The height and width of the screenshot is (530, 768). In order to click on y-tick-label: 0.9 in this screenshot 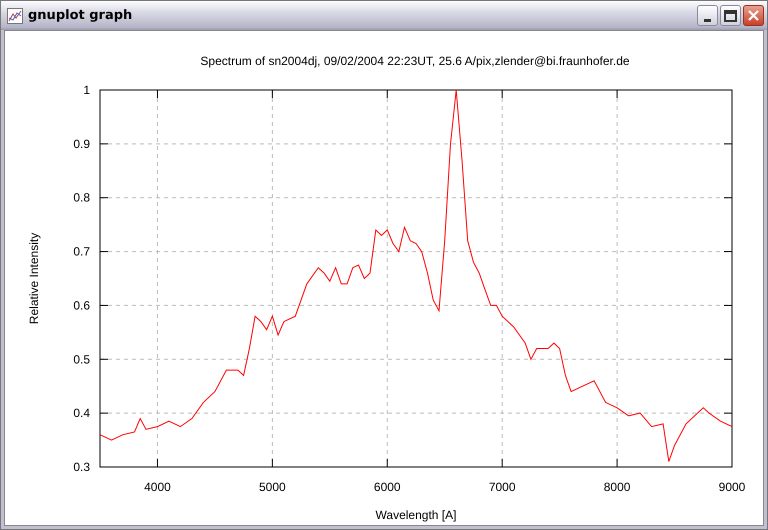, I will do `click(81, 143)`.